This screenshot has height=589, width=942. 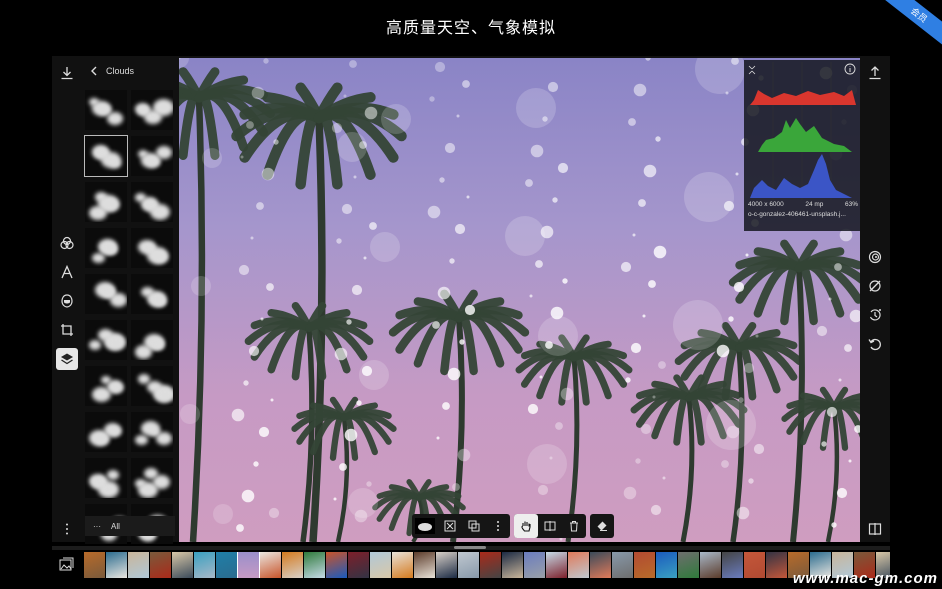 I want to click on trash-icon, so click(x=574, y=526).